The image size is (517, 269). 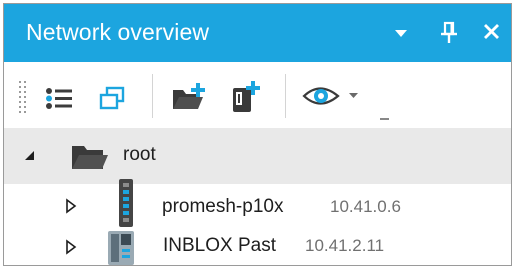 I want to click on tree-root-label: root, so click(x=139, y=154).